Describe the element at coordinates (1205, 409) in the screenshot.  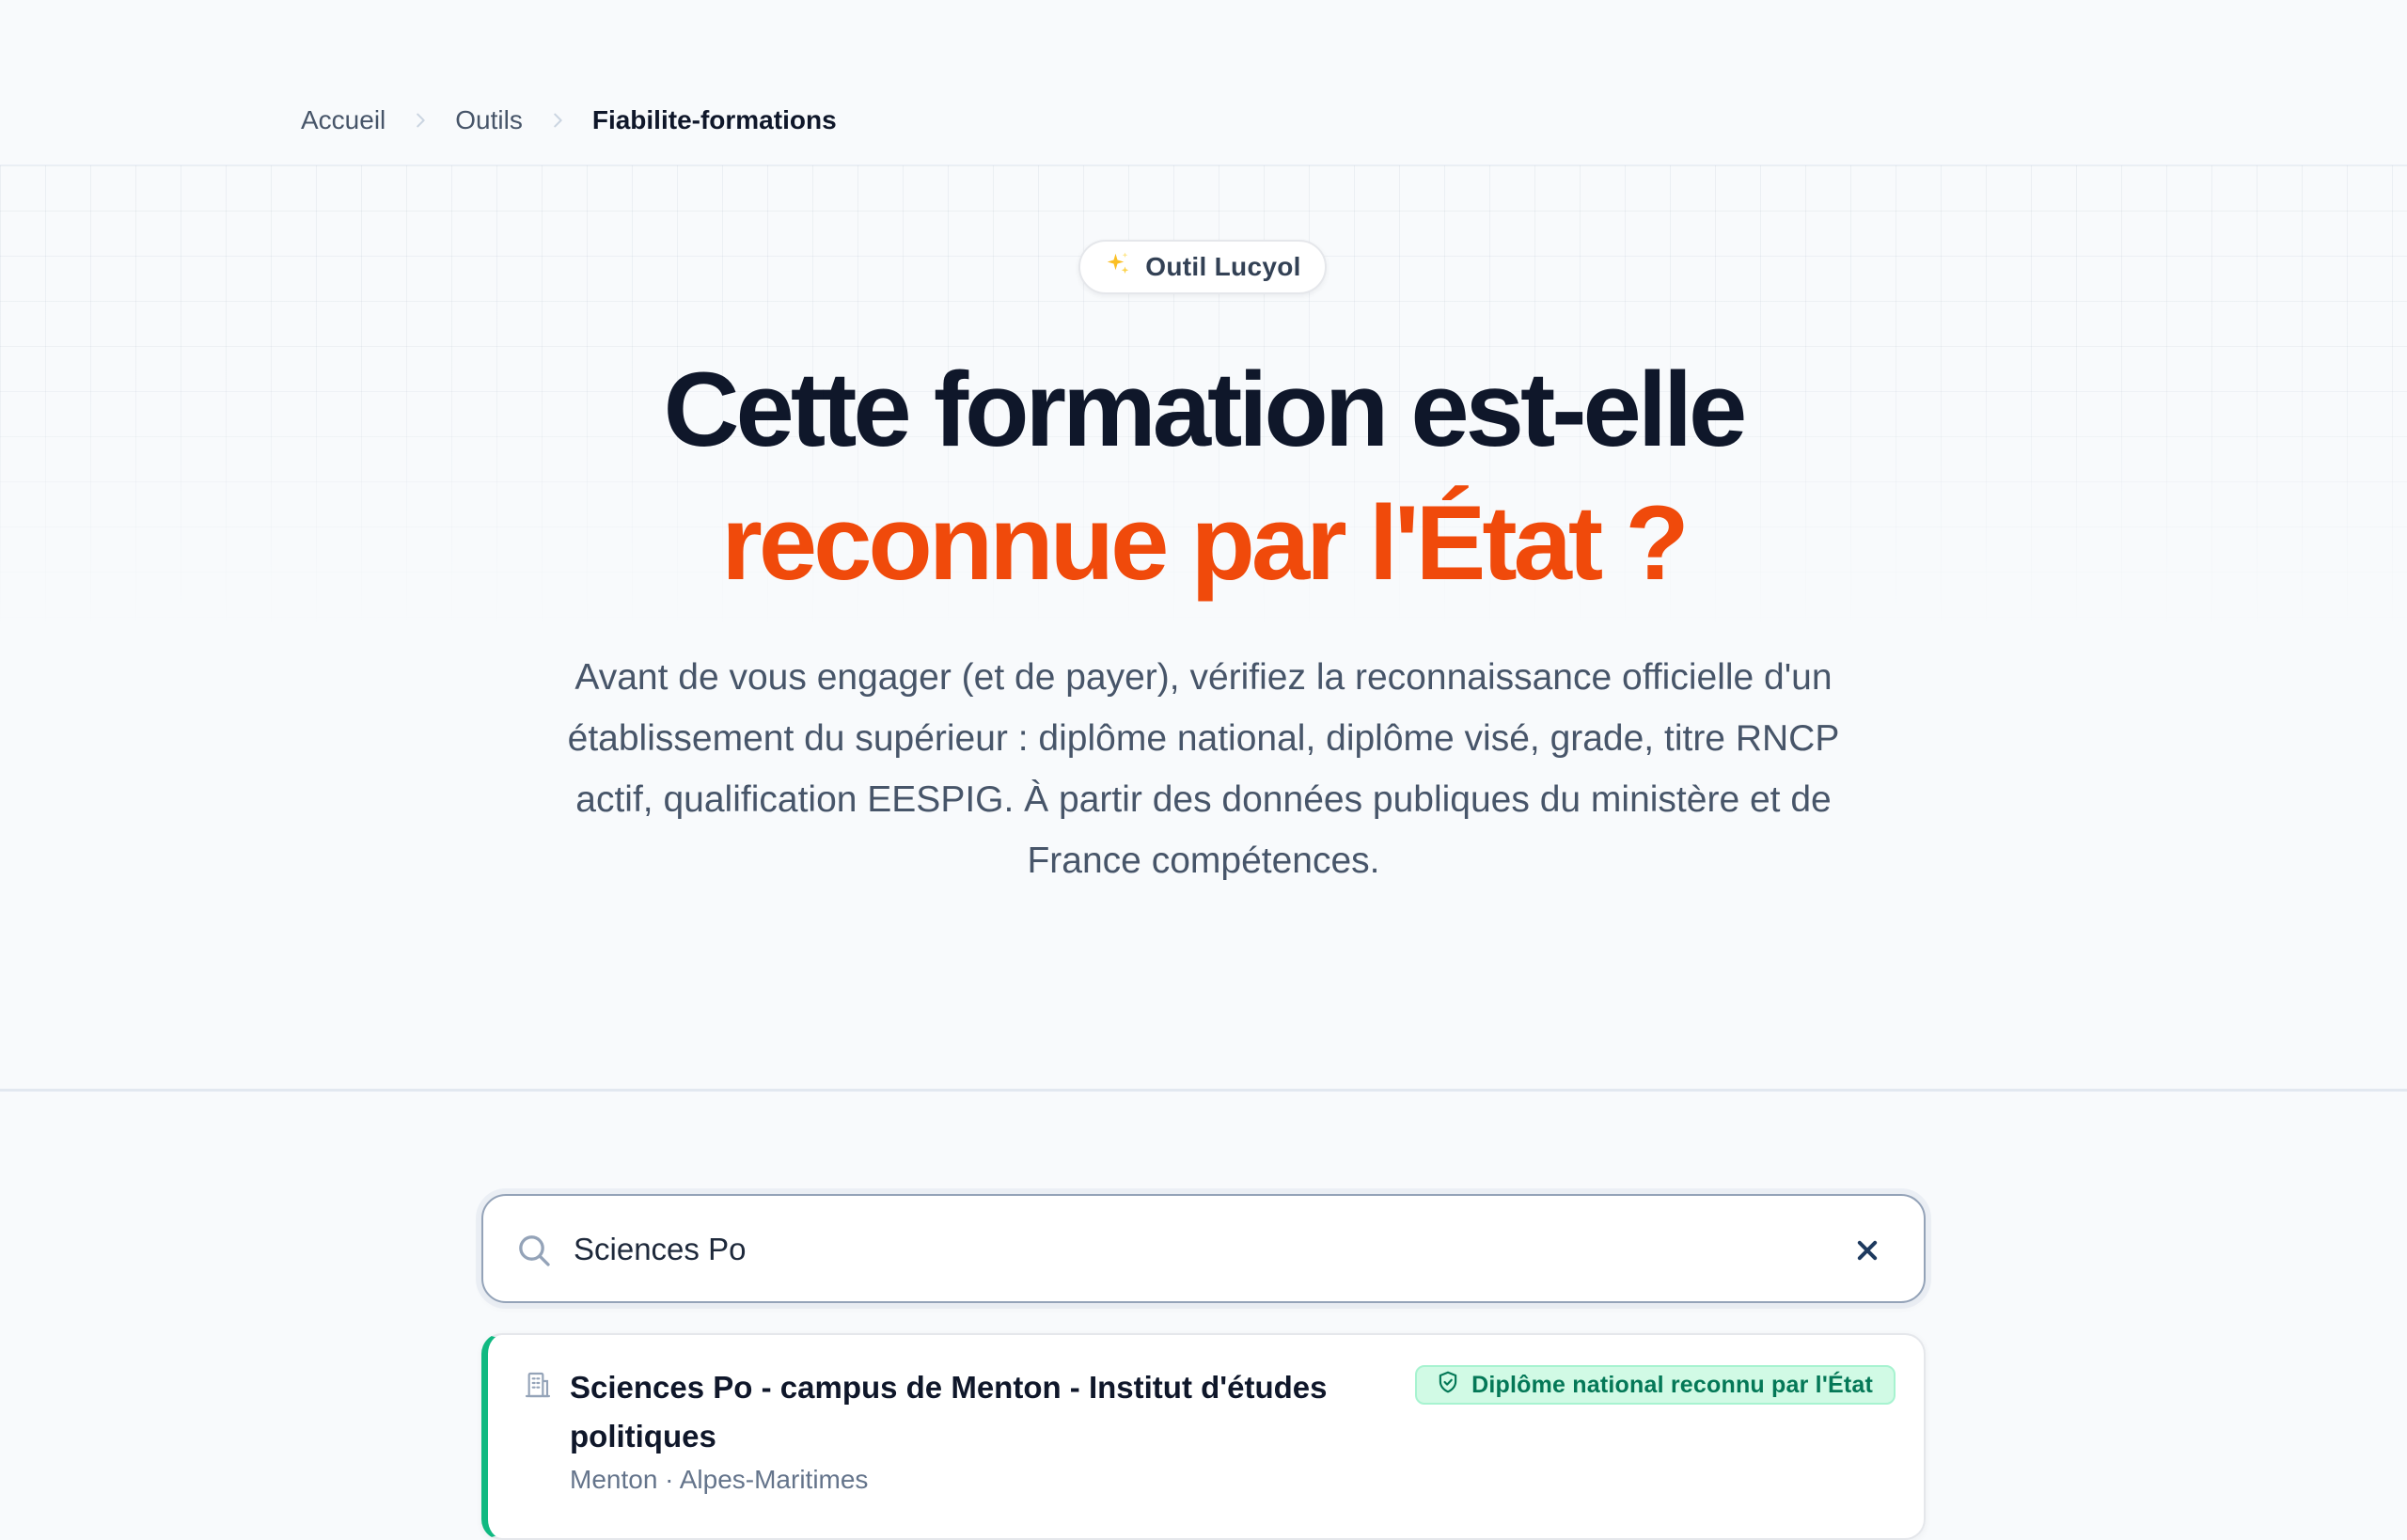
I see `page-title-line-1: Cette formation est-elle` at that location.